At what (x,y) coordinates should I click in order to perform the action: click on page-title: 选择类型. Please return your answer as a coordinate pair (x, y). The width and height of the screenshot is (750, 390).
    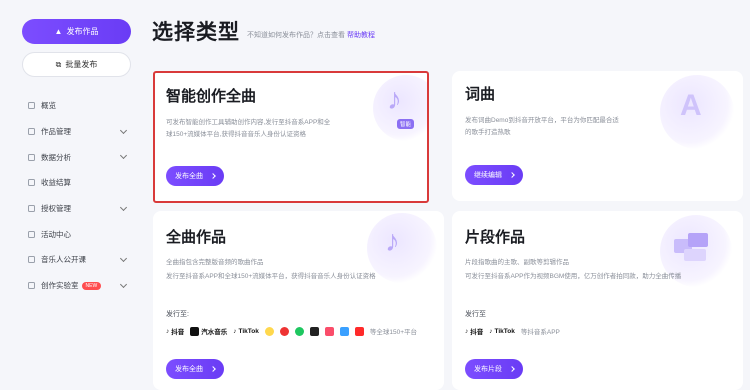
    Looking at the image, I should click on (196, 32).